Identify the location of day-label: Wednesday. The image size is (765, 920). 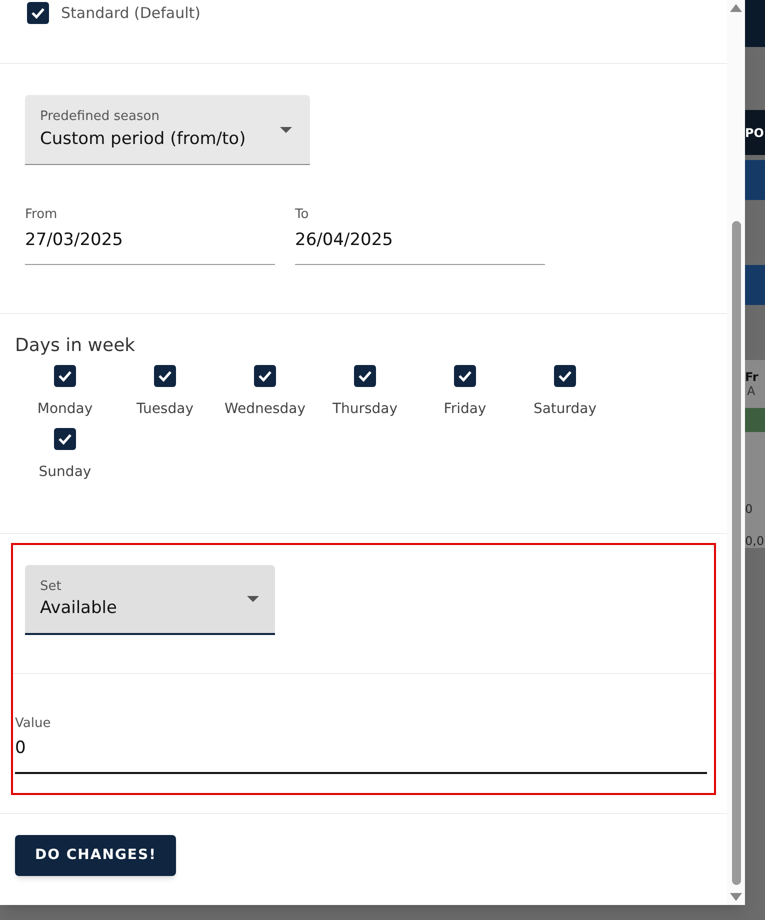
(265, 409).